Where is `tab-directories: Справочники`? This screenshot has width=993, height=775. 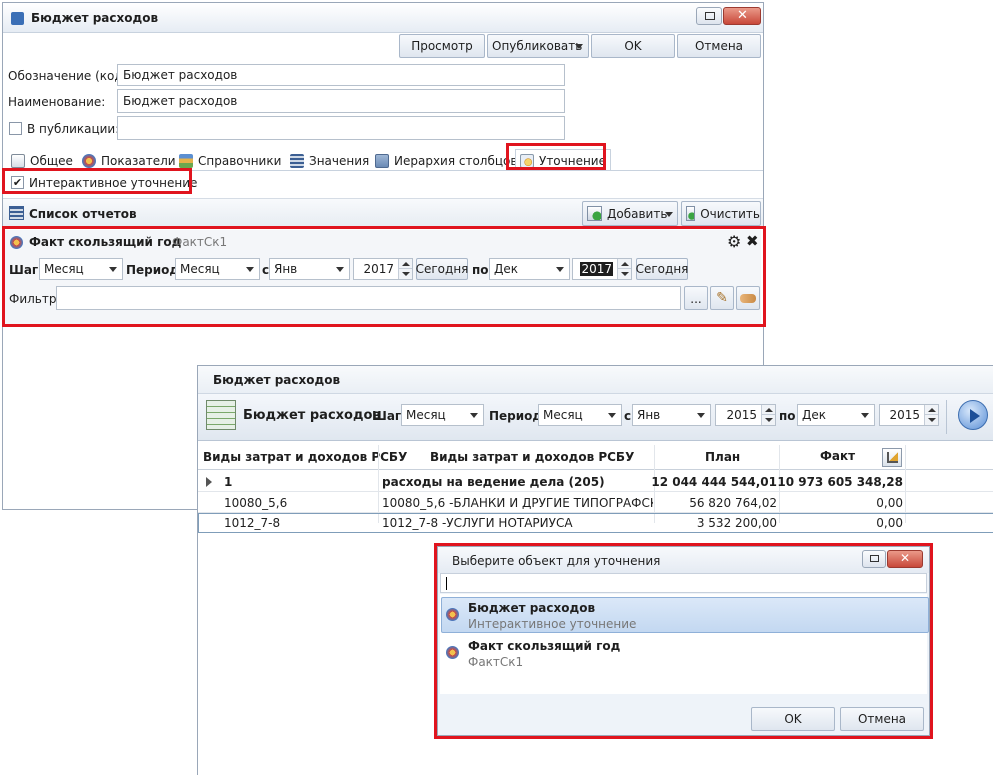 tab-directories: Справочники is located at coordinates (230, 161).